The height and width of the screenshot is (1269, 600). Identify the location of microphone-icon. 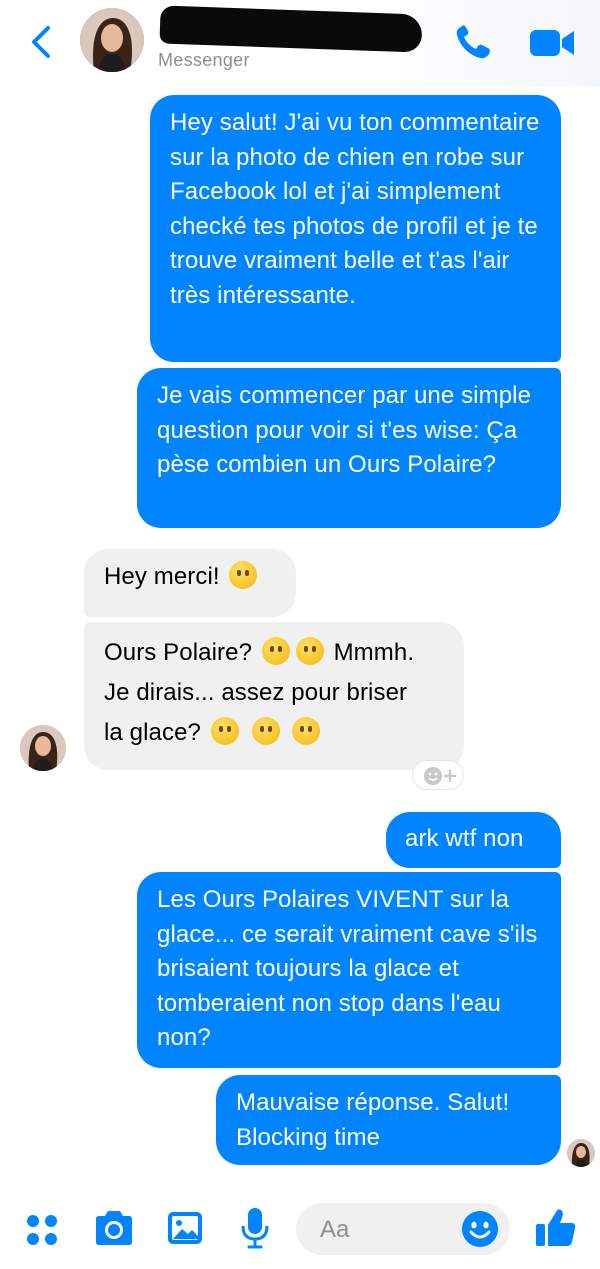
(255, 1228).